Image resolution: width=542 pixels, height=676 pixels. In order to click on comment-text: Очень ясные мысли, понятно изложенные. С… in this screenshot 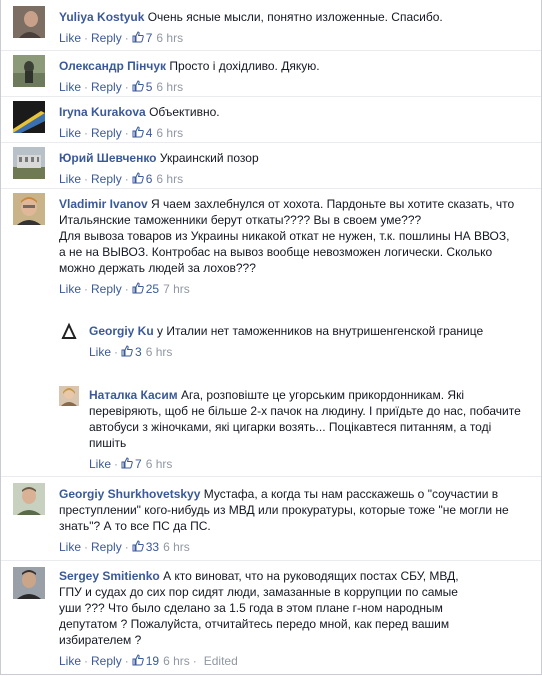, I will do `click(295, 17)`.